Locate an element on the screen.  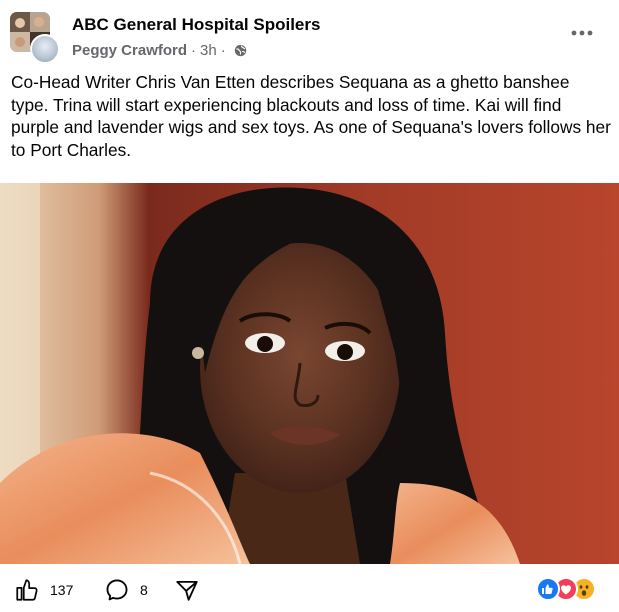
globe-icon is located at coordinates (240, 50).